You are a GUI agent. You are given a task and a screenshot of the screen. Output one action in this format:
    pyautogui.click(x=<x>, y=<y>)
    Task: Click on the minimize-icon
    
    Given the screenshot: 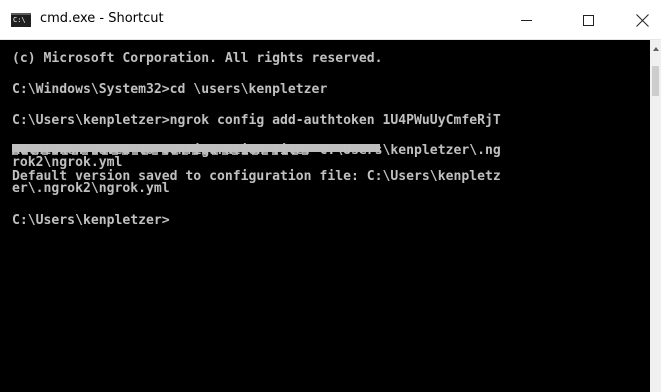 What is the action you would take?
    pyautogui.click(x=526, y=20)
    